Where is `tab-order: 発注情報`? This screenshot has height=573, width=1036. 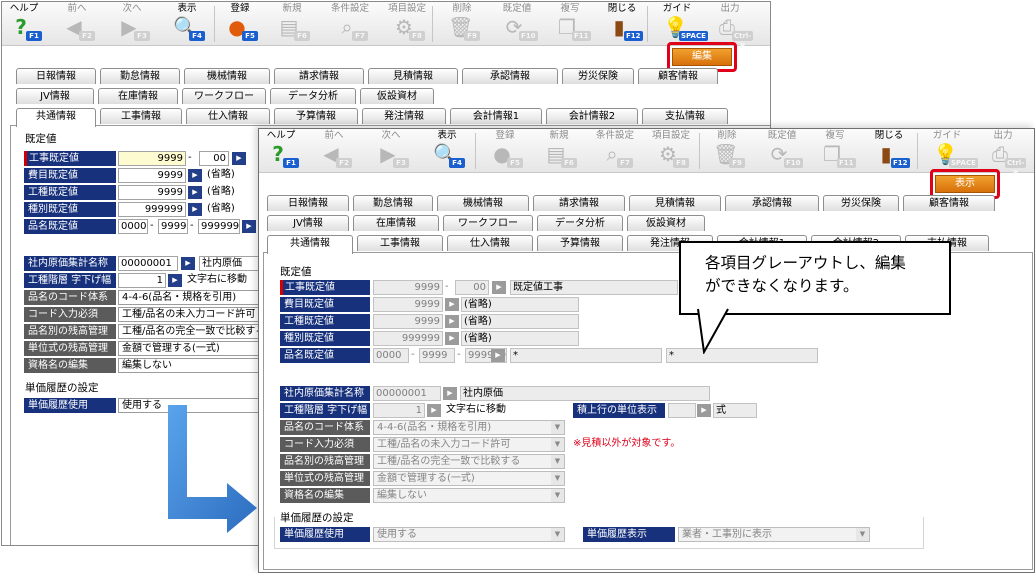
tab-order: 発注情報 is located at coordinates (404, 116).